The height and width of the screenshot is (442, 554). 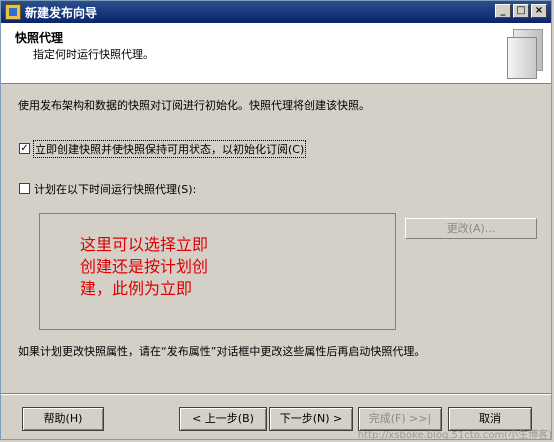 What do you see at coordinates (311, 419) in the screenshot?
I see `next-button: 下一步(N) >` at bounding box center [311, 419].